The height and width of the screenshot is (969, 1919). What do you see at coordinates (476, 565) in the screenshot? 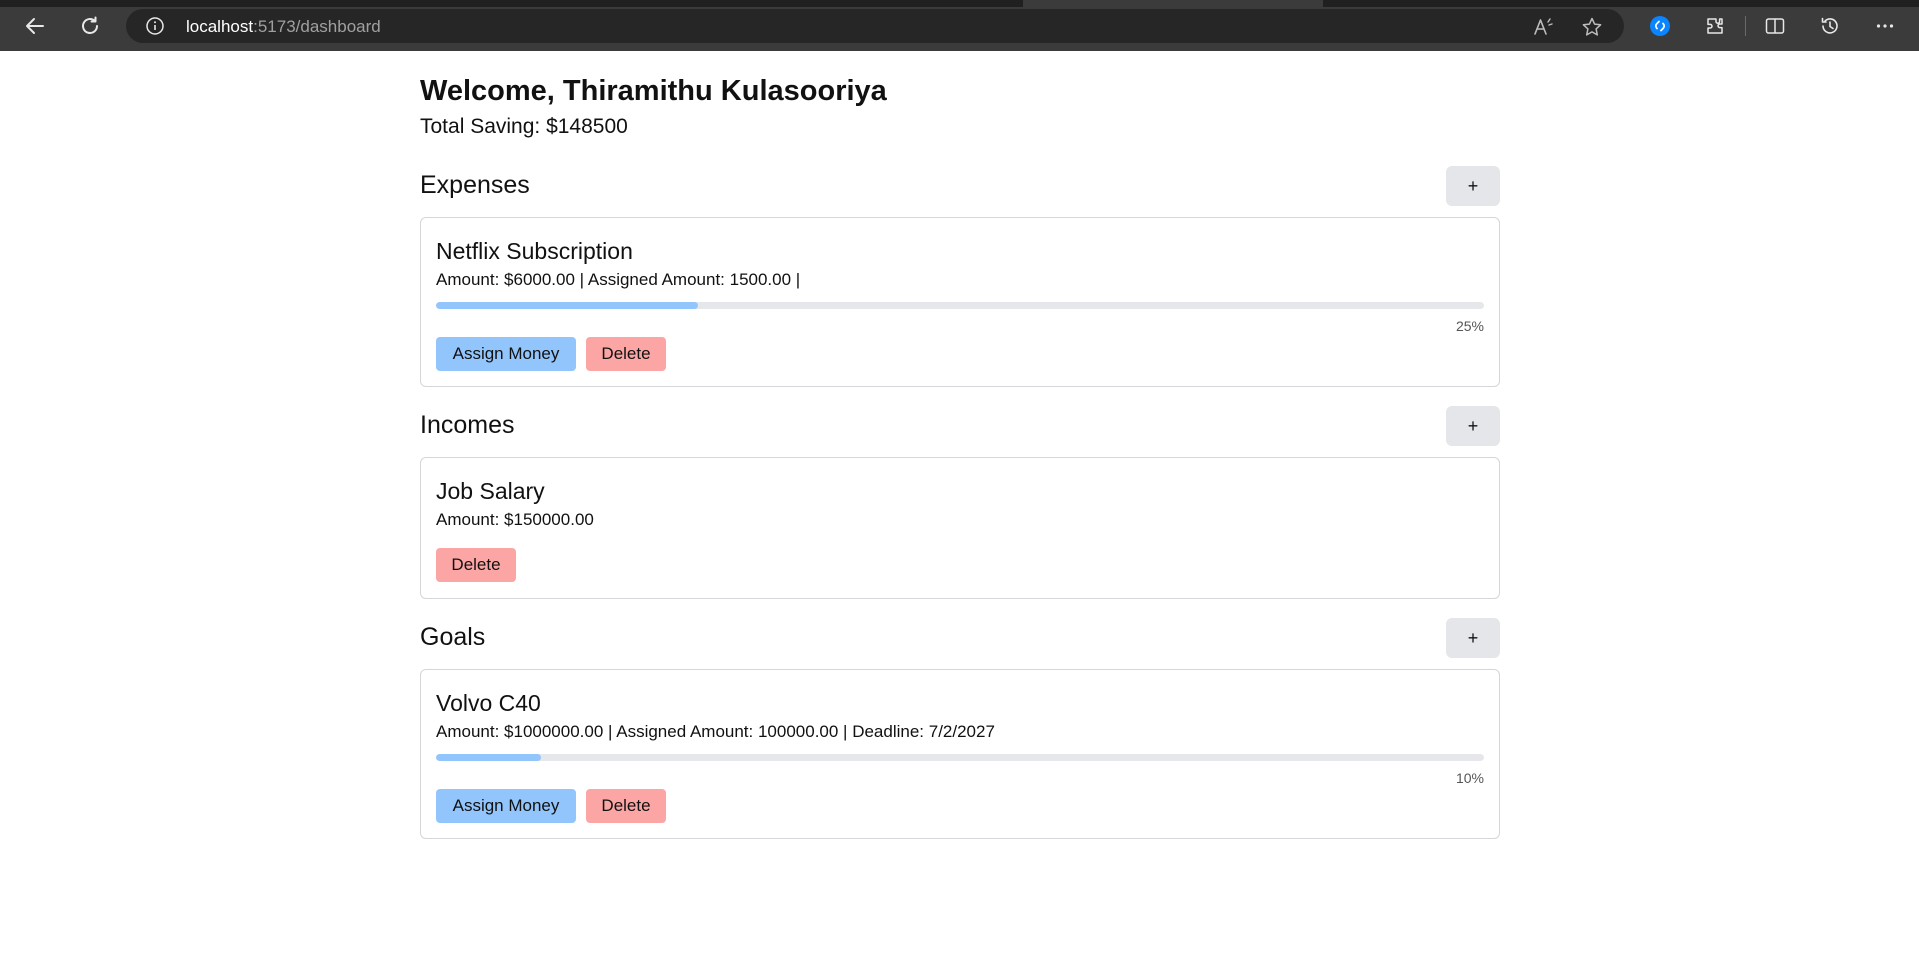
I see `delete-income-button: Delete` at bounding box center [476, 565].